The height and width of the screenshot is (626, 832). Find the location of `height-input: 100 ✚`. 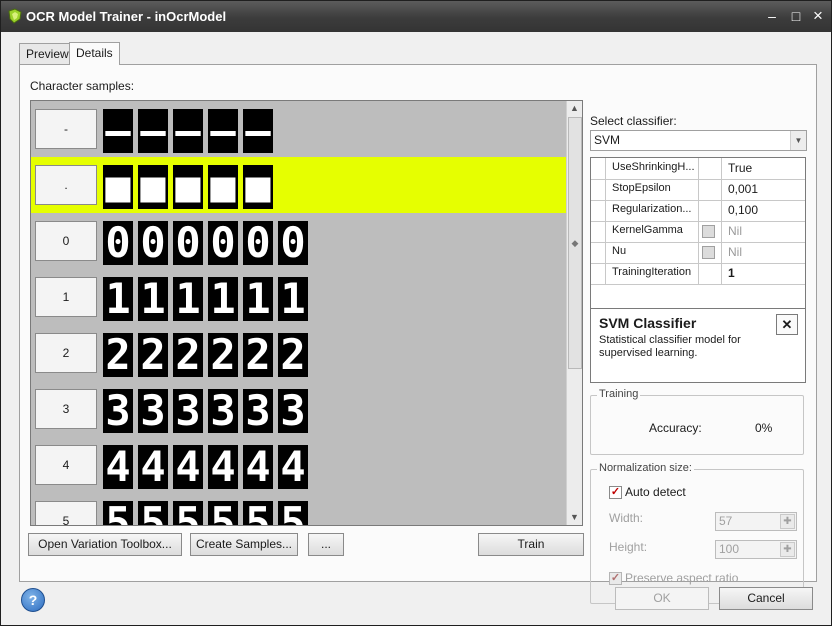

height-input: 100 ✚ is located at coordinates (756, 549).